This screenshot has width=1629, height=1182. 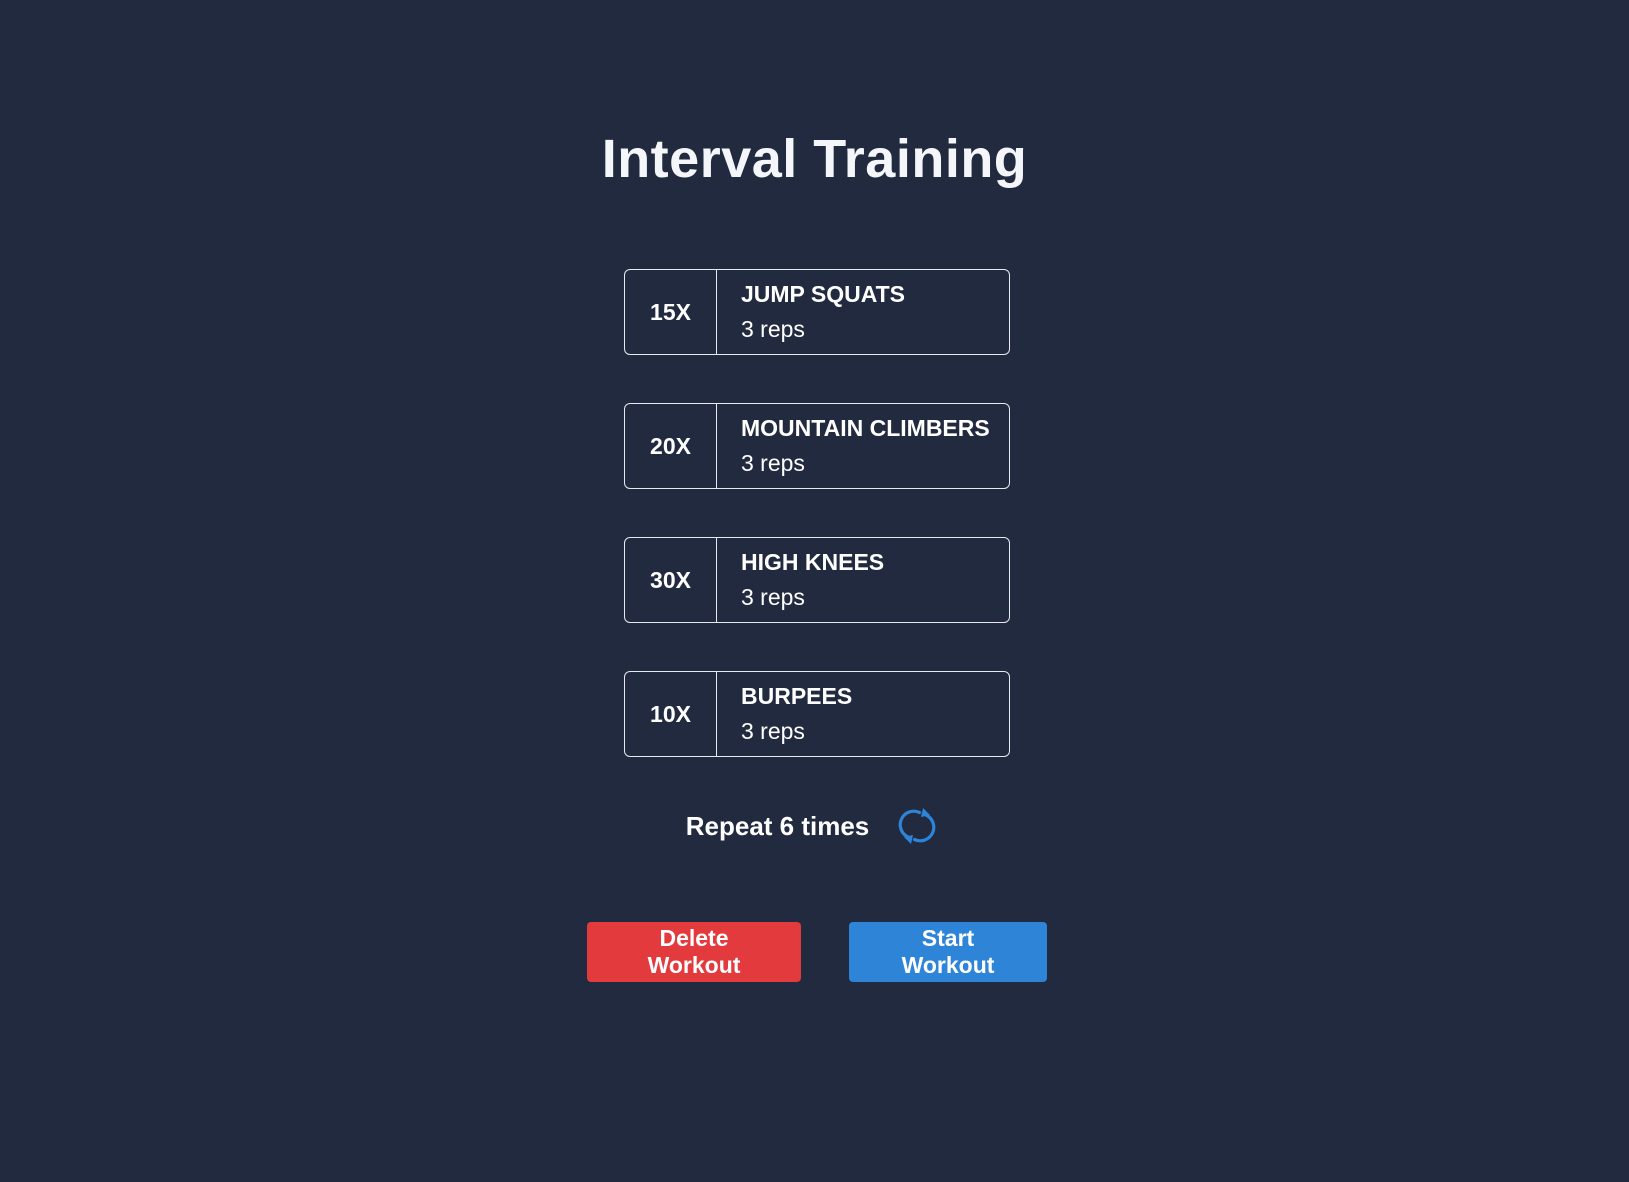 I want to click on exercise-card: 20X MOUNTAIN CLIMBERS 3 reps, so click(x=817, y=446).